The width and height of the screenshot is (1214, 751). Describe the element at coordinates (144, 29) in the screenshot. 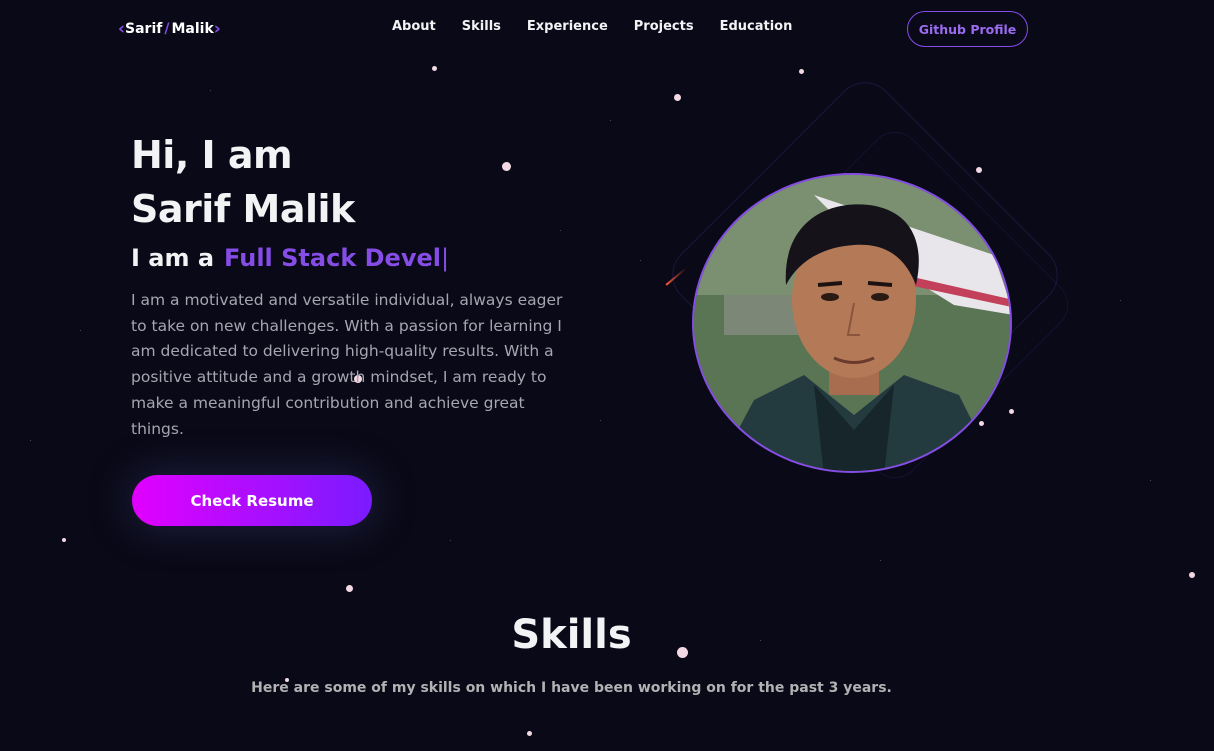

I see `logo-first-name: Sarif` at that location.